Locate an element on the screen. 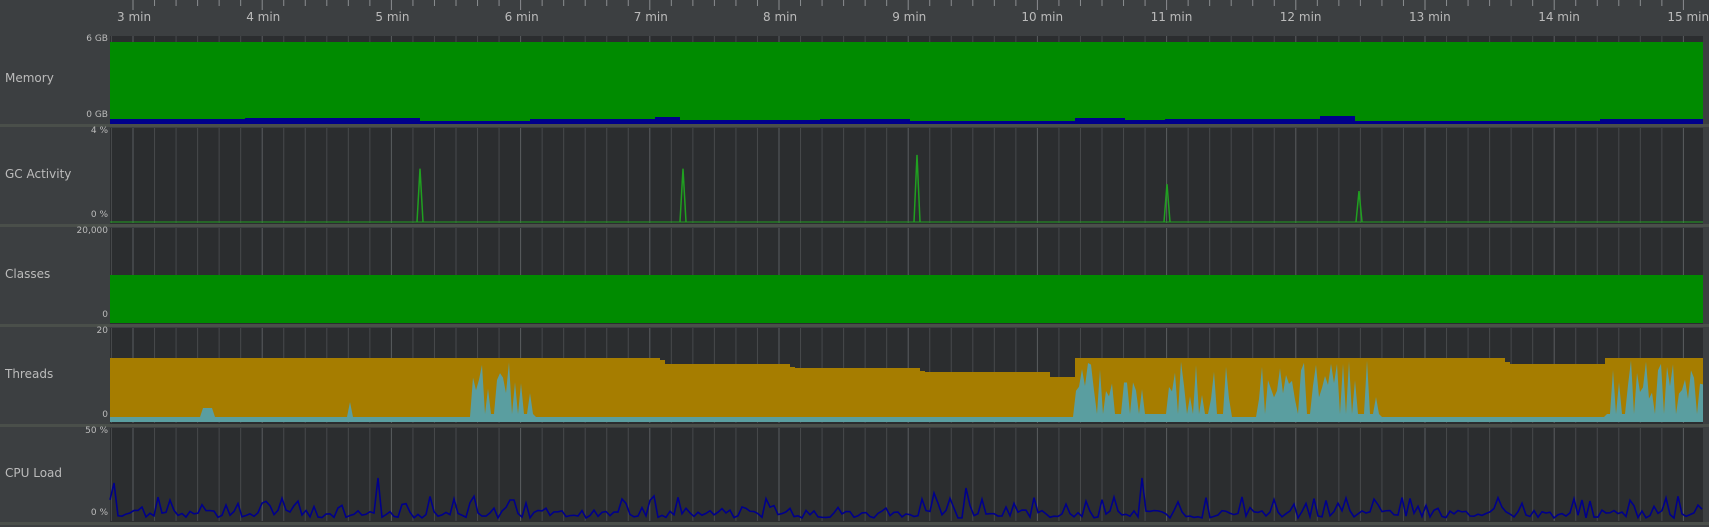 This screenshot has width=1709, height=527. timeline-tick-label: 8 min is located at coordinates (780, 17).